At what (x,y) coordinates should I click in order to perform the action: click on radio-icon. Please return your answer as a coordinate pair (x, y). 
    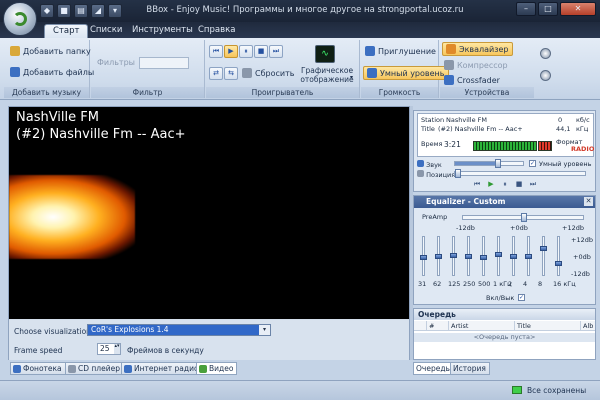
    Looking at the image, I should click on (128, 368).